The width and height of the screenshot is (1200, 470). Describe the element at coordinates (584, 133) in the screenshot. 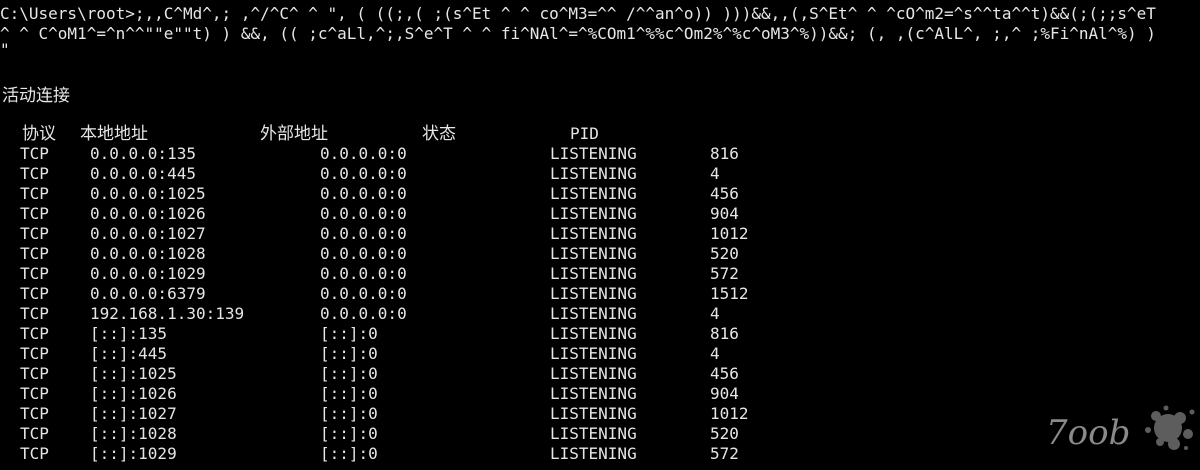

I see `header-pid: PID` at that location.